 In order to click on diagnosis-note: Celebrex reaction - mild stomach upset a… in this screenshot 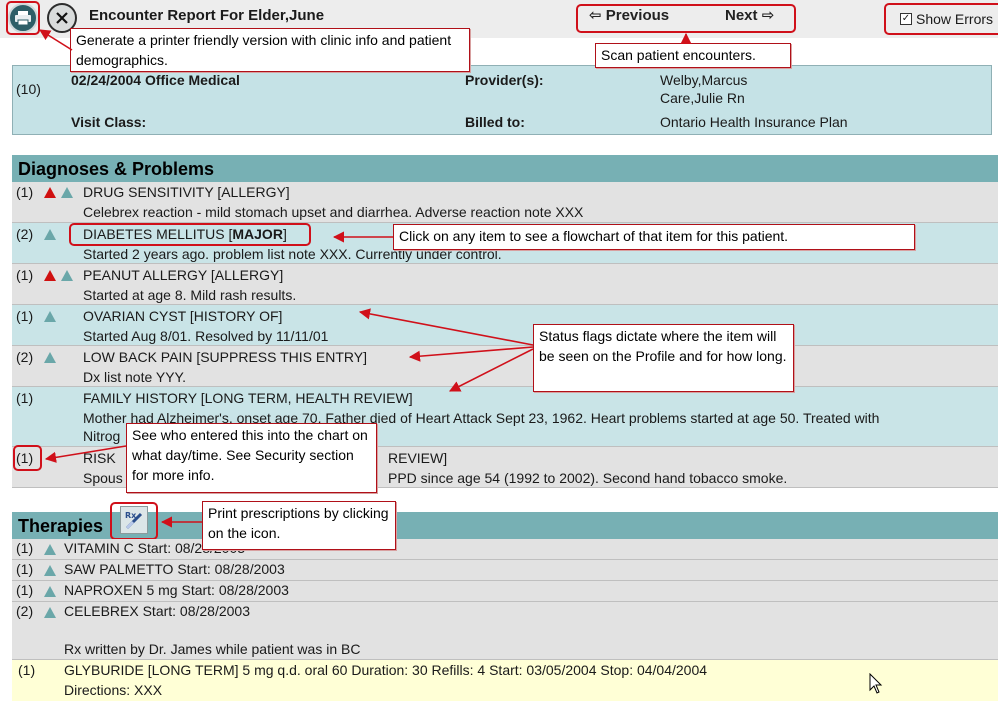, I will do `click(333, 212)`.